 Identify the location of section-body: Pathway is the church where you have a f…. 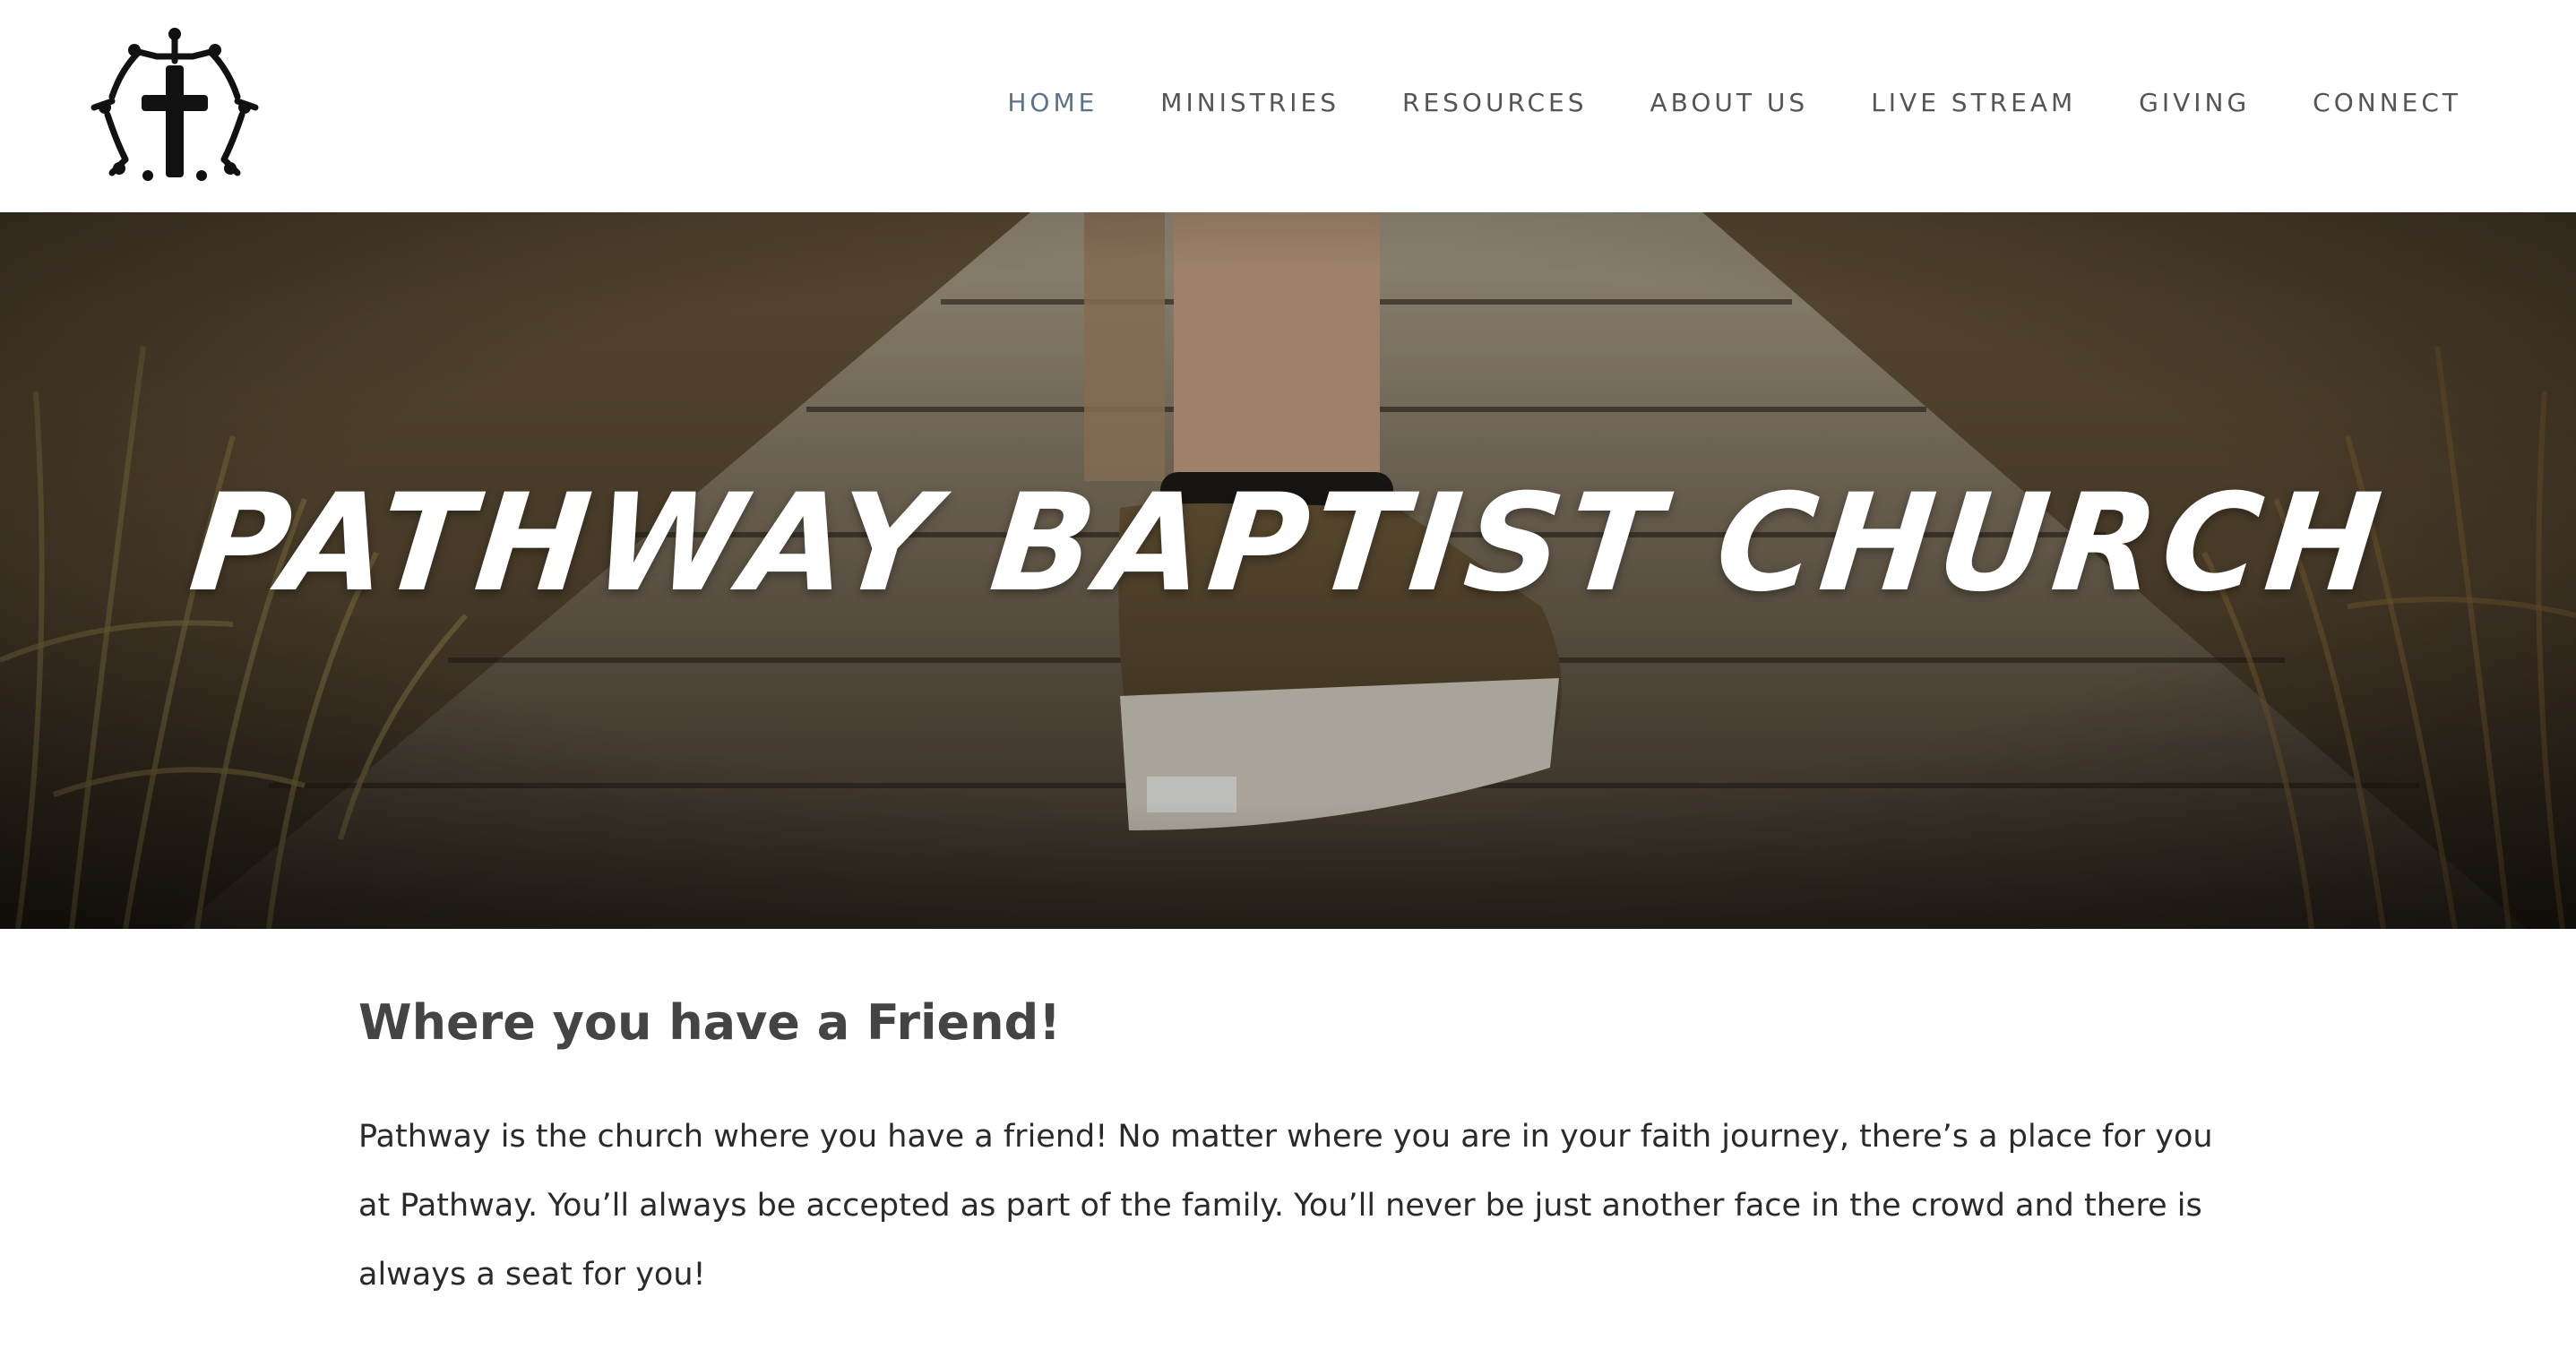
(1286, 1206).